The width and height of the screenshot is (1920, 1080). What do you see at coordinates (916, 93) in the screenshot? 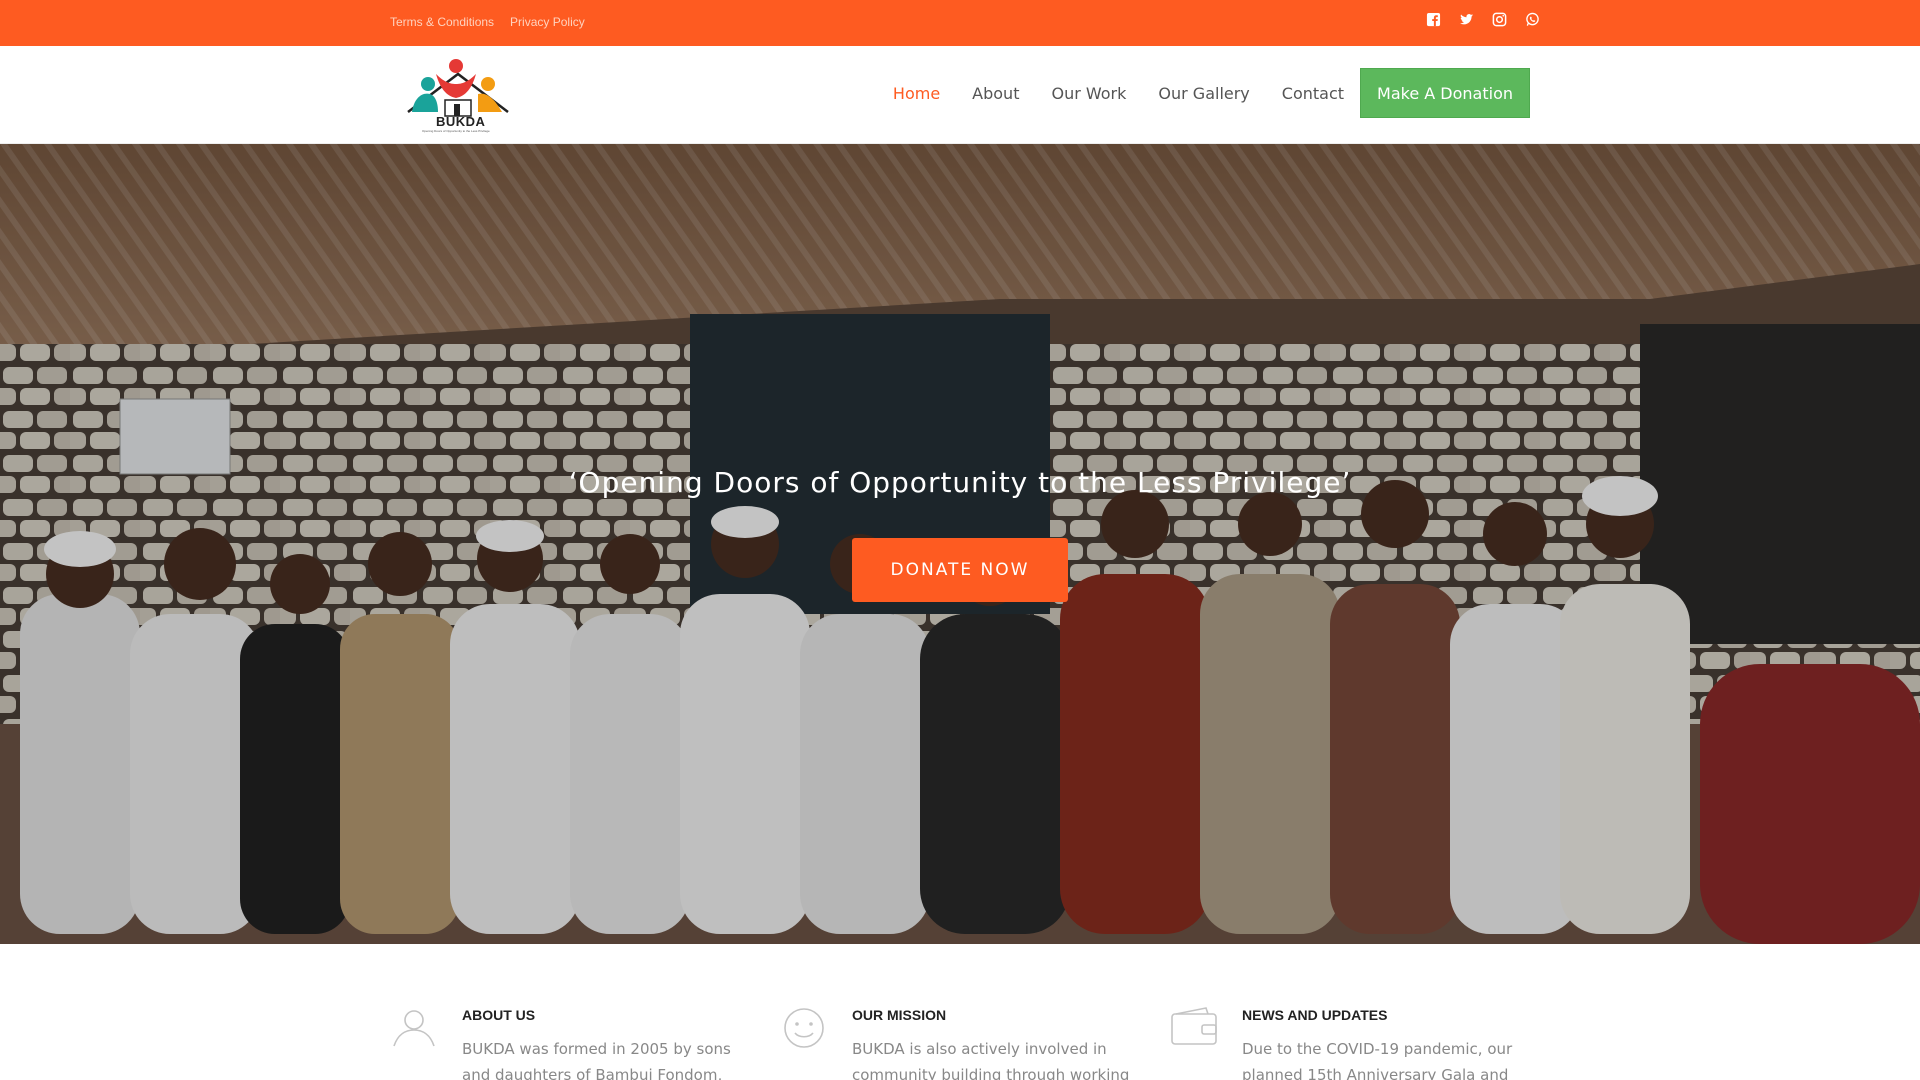
I see `nav-home: Home` at bounding box center [916, 93].